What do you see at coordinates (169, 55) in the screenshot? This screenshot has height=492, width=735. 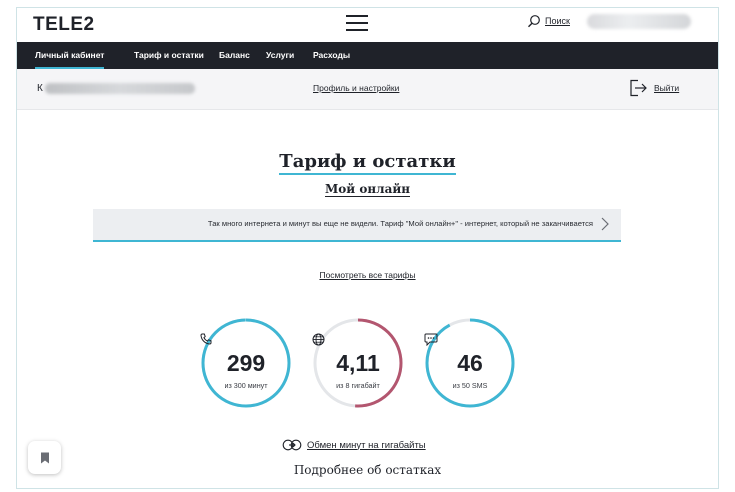 I see `nav-item-tariff: Тариф и остатки` at bounding box center [169, 55].